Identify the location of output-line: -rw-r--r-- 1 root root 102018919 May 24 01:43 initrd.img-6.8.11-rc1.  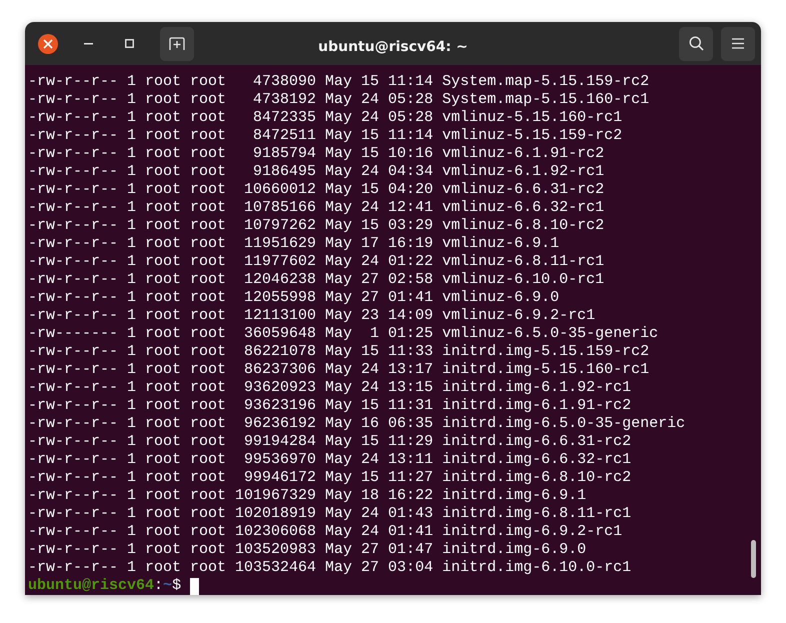
(330, 513).